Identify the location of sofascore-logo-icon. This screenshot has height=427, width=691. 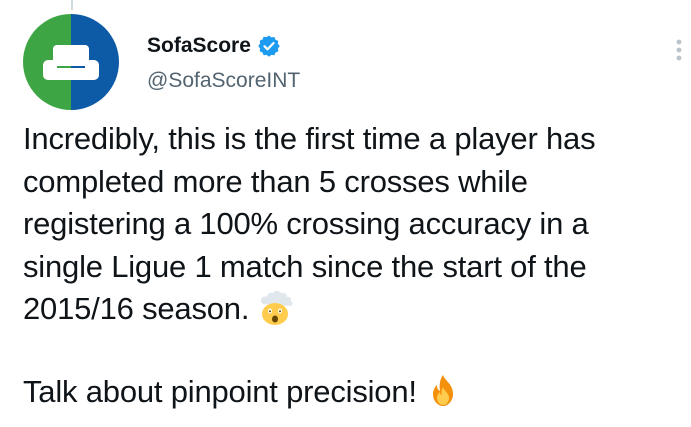
(71, 62).